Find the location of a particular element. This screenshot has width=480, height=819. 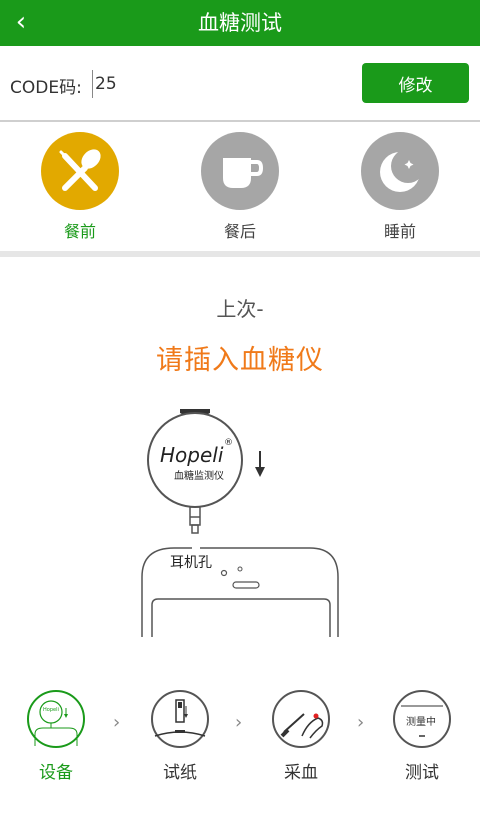

page-title: 血糖测试 is located at coordinates (240, 23).